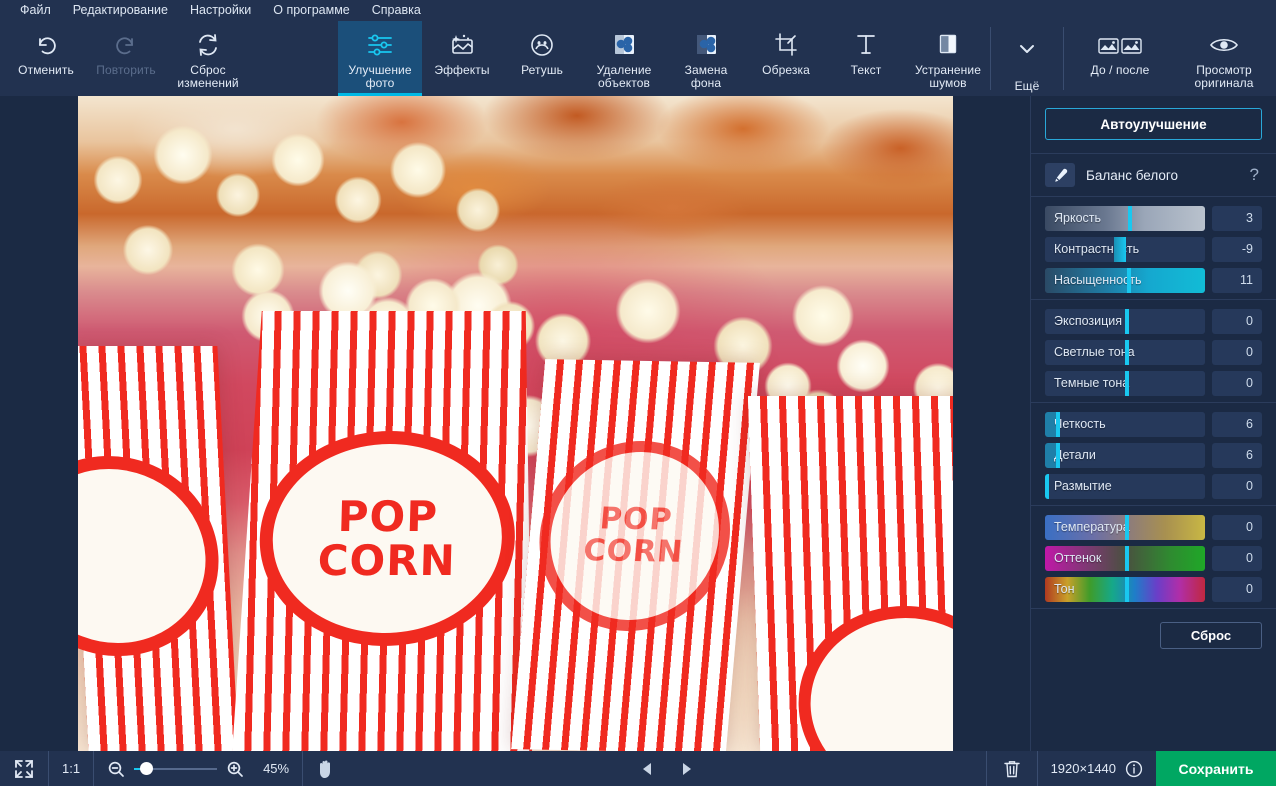 This screenshot has width=1276, height=786. I want to click on next-image-button, so click(686, 768).